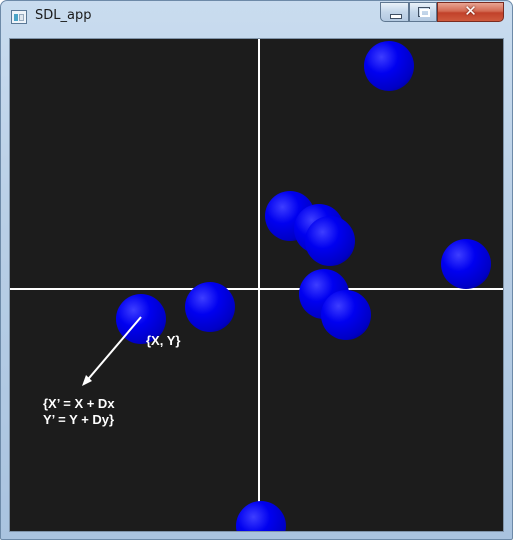 The height and width of the screenshot is (540, 513). Describe the element at coordinates (256, 17) in the screenshot. I see `title-bar: SDL_app ✕` at that location.